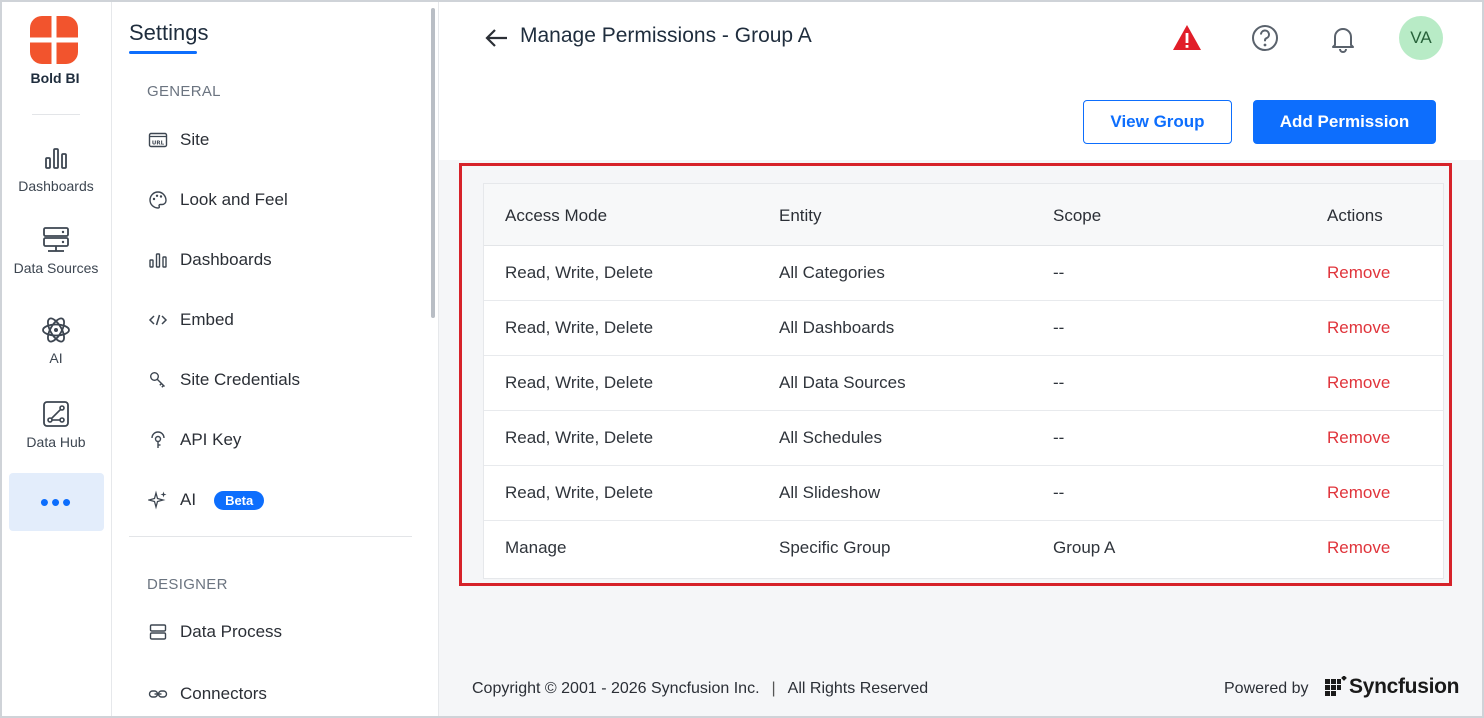 The width and height of the screenshot is (1484, 718). What do you see at coordinates (158, 694) in the screenshot?
I see `link-icon` at bounding box center [158, 694].